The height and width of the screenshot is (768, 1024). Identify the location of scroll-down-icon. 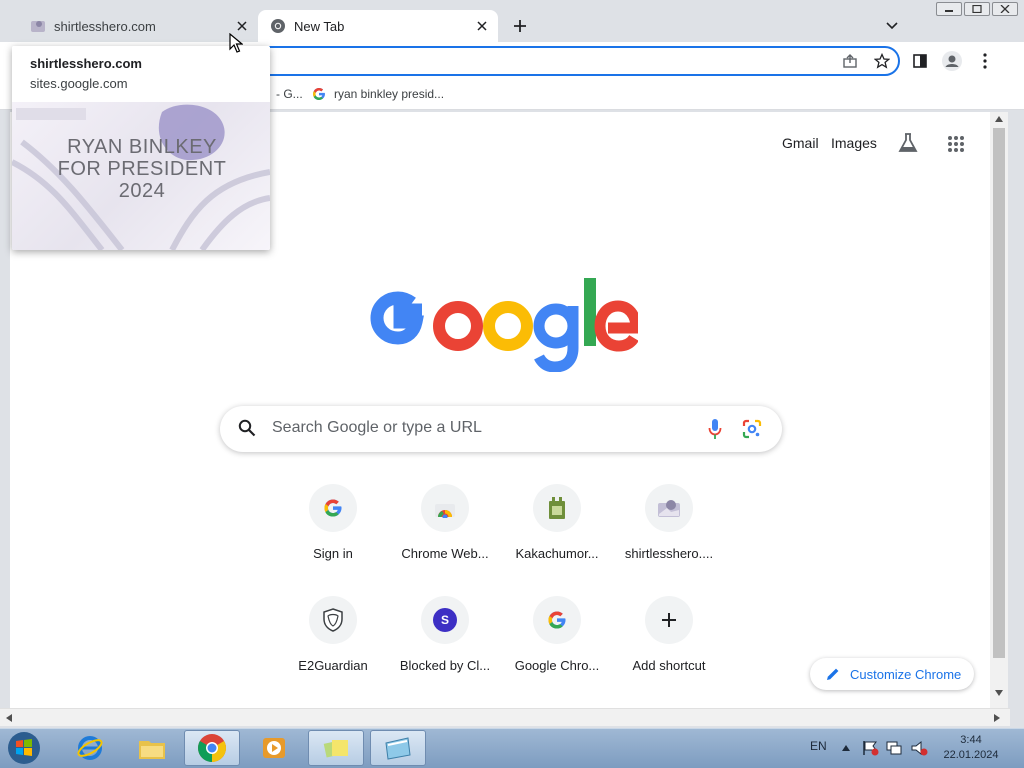
(999, 693).